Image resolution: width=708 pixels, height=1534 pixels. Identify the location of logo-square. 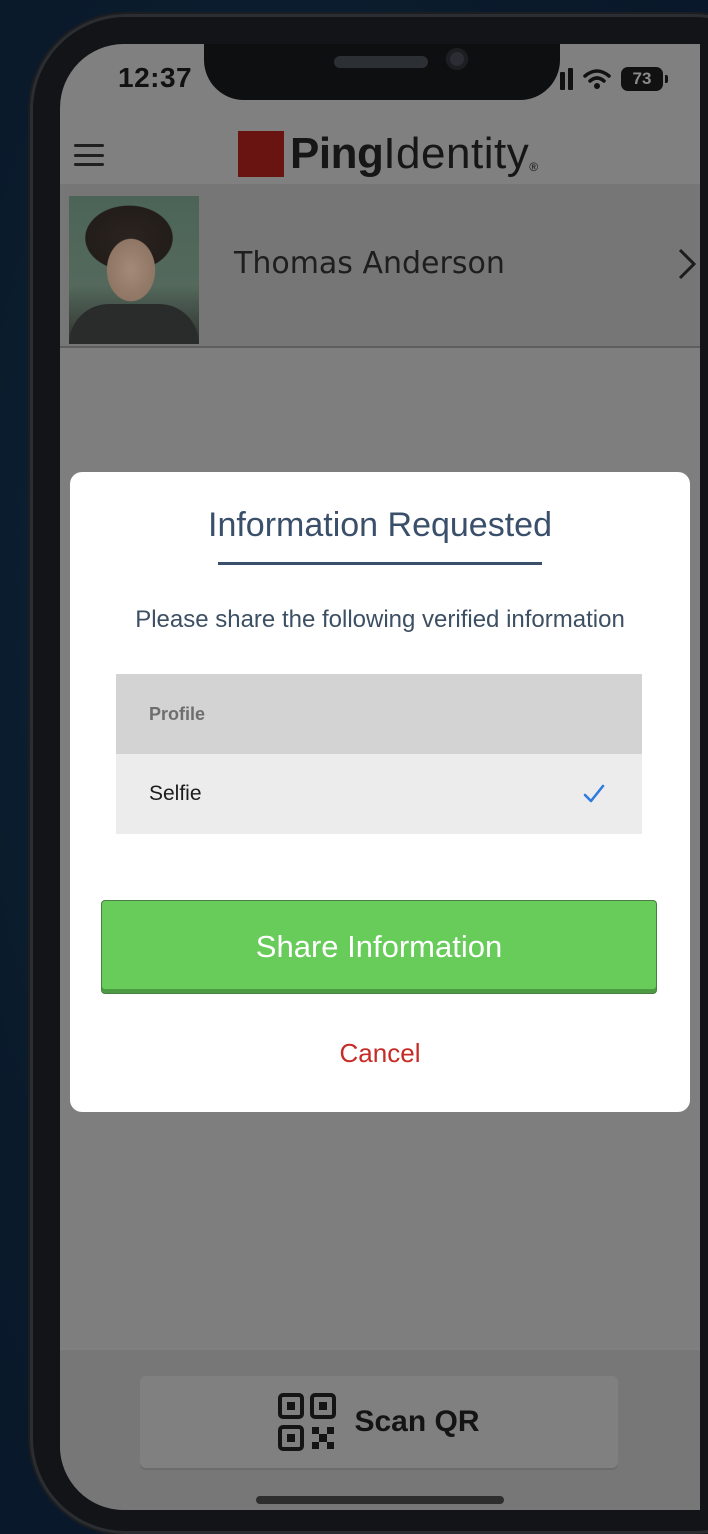
(261, 154).